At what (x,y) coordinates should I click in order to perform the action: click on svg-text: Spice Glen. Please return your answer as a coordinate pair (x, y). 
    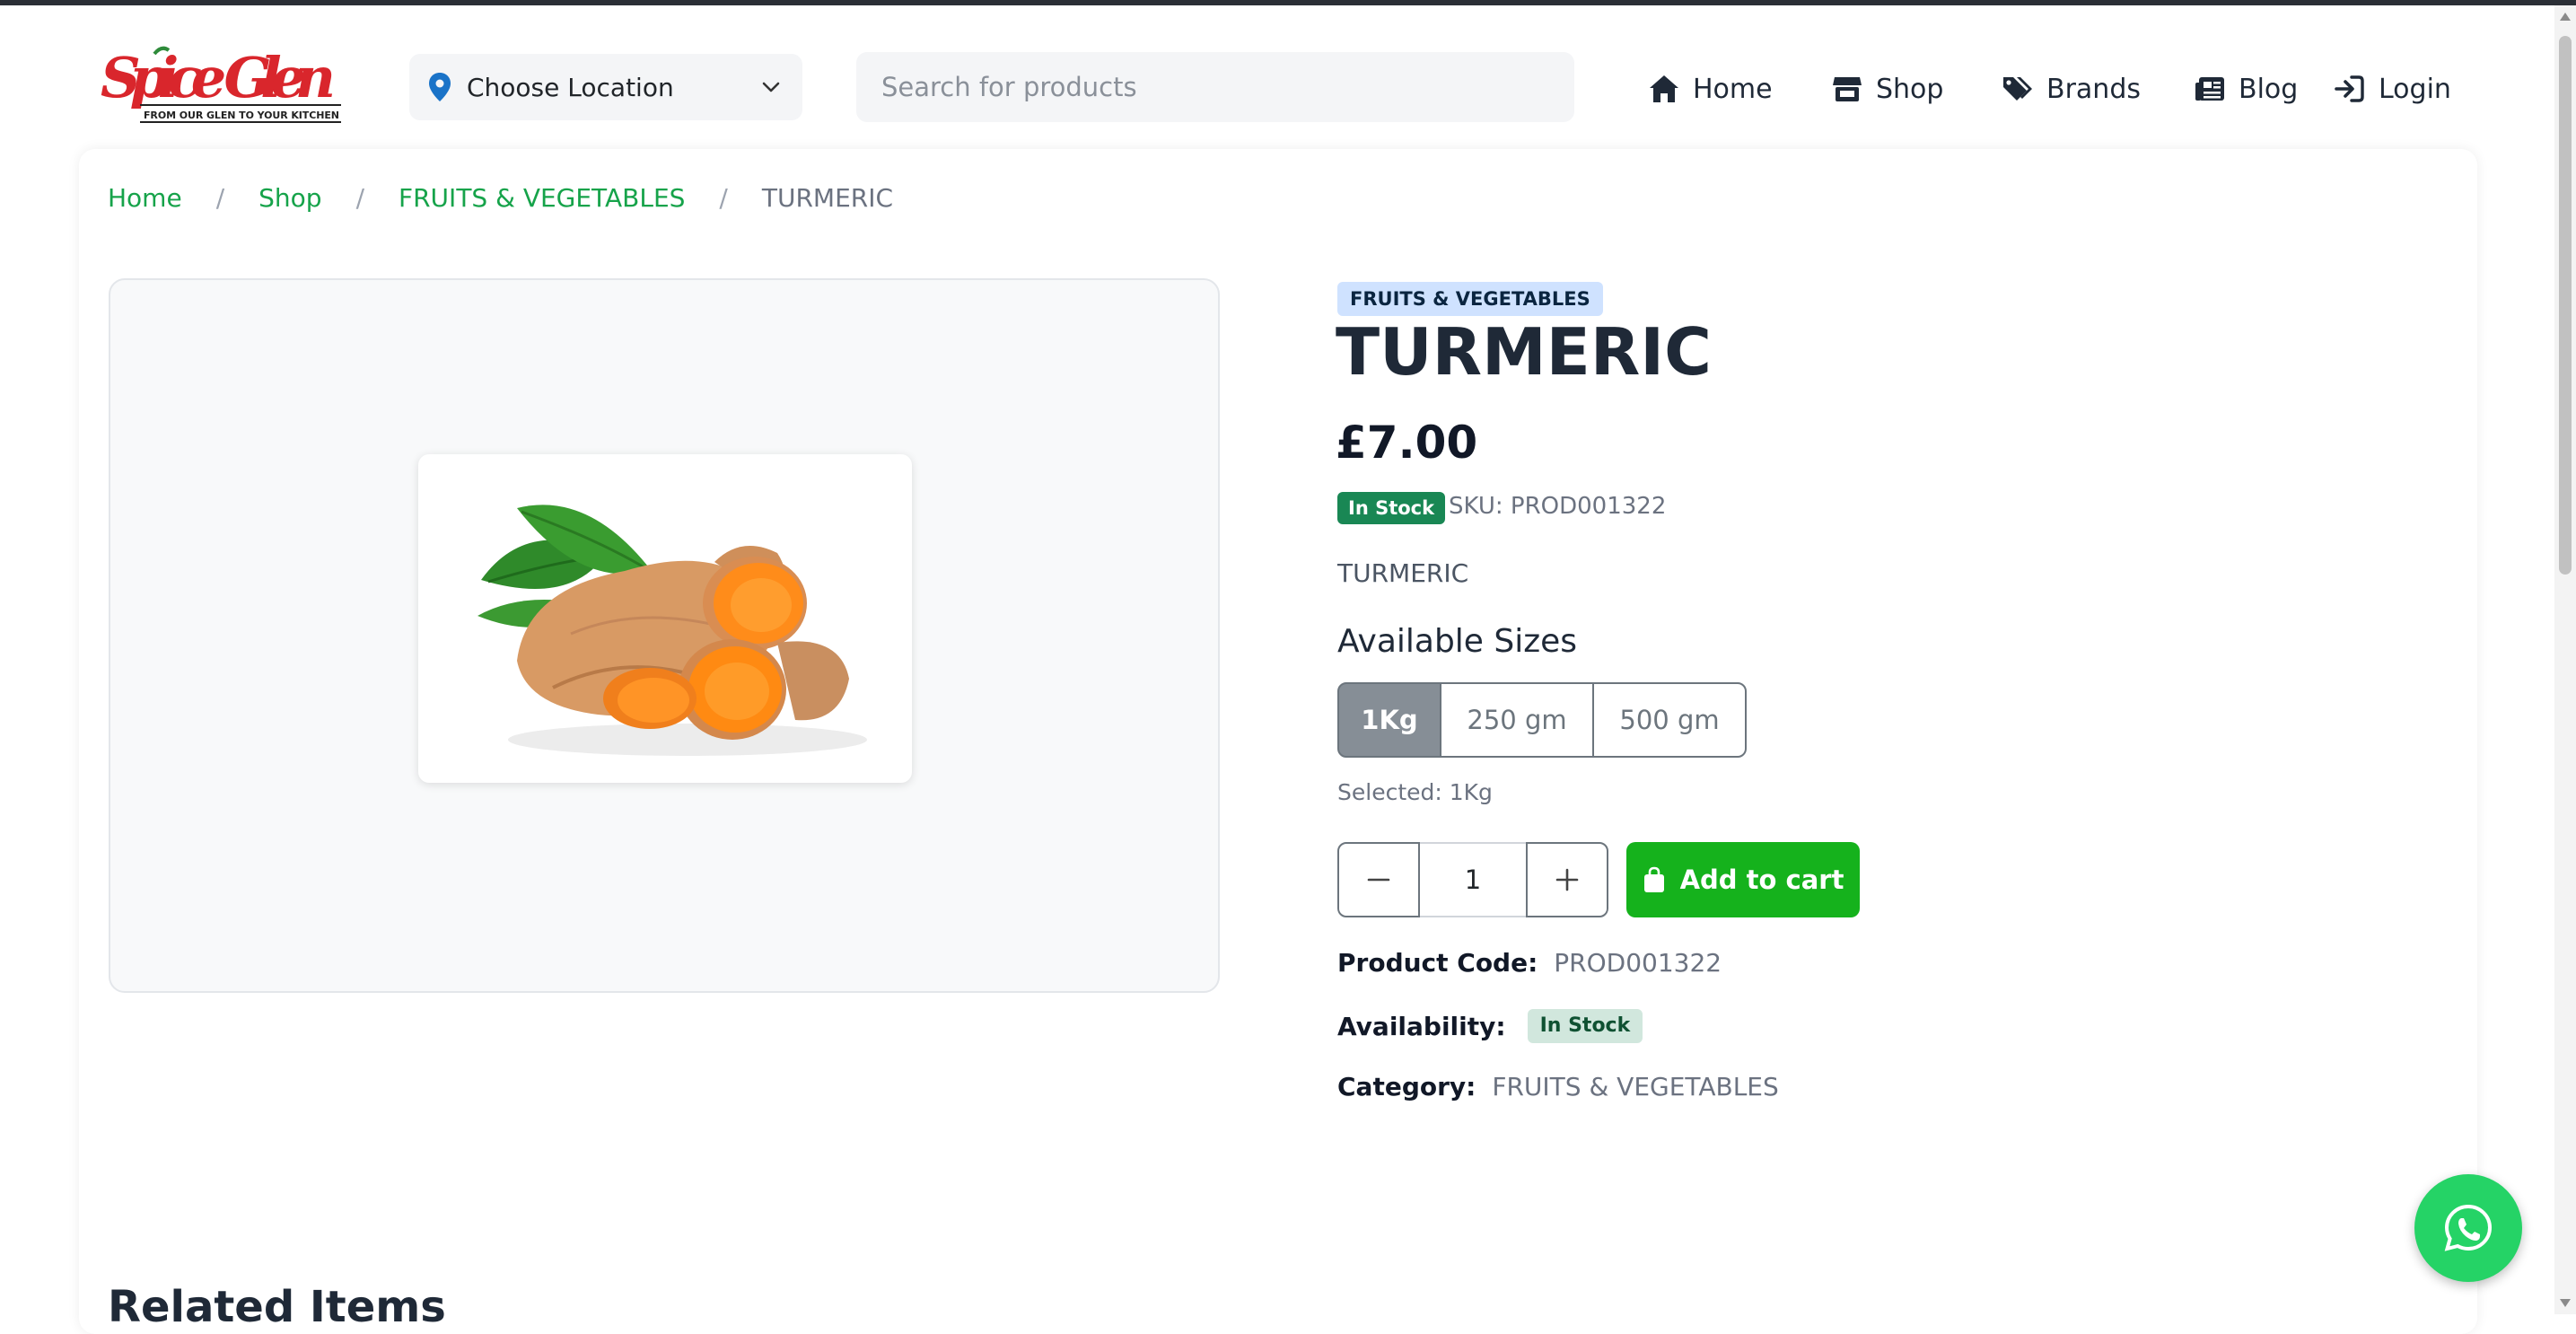
    Looking at the image, I should click on (218, 77).